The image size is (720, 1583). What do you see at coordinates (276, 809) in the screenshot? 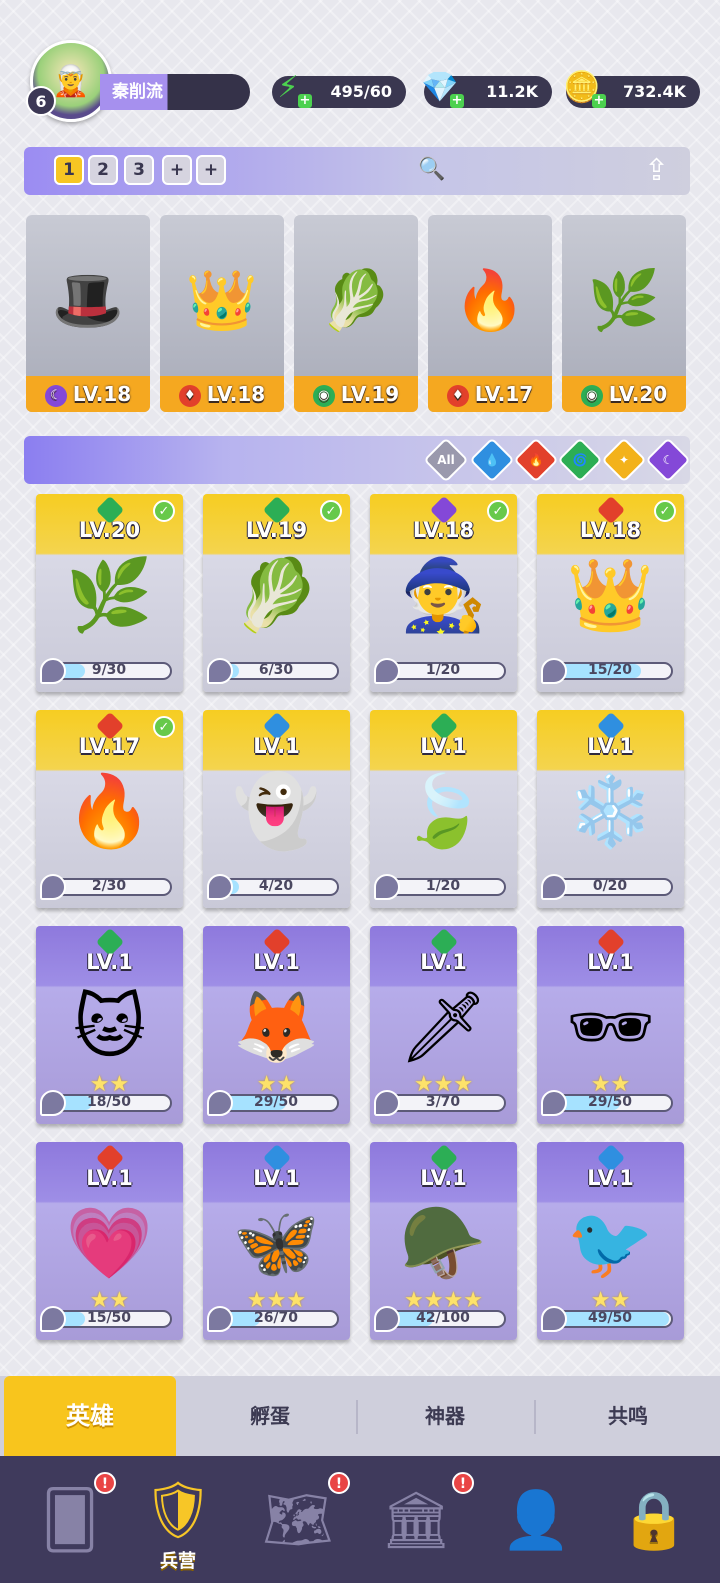
I see `hero-card: 👻 LV.1 4/20` at bounding box center [276, 809].